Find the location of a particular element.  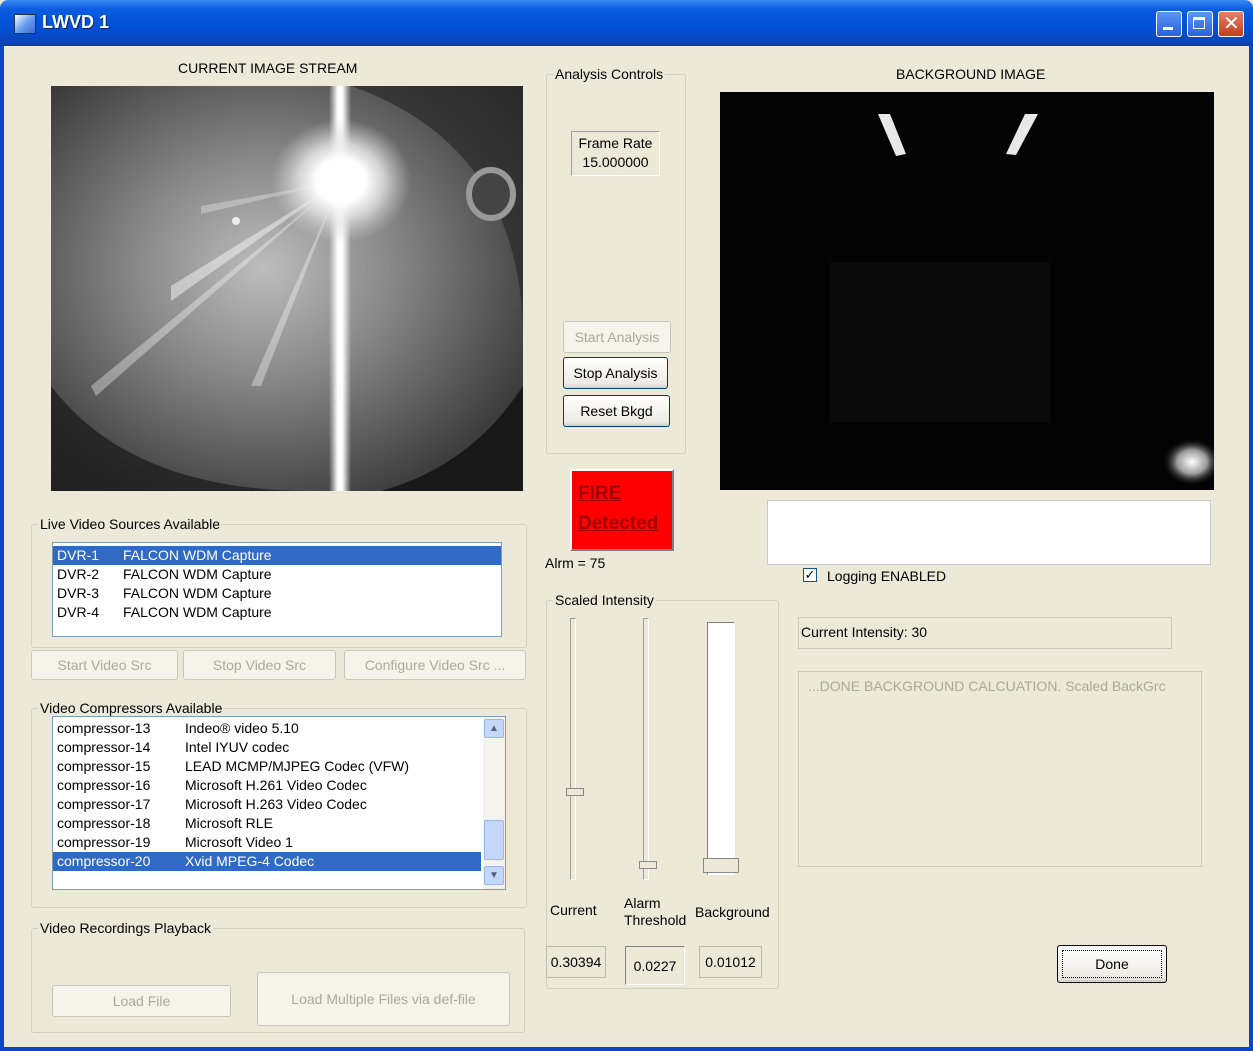

compressor-row-id: compressor-15 is located at coordinates (104, 766).